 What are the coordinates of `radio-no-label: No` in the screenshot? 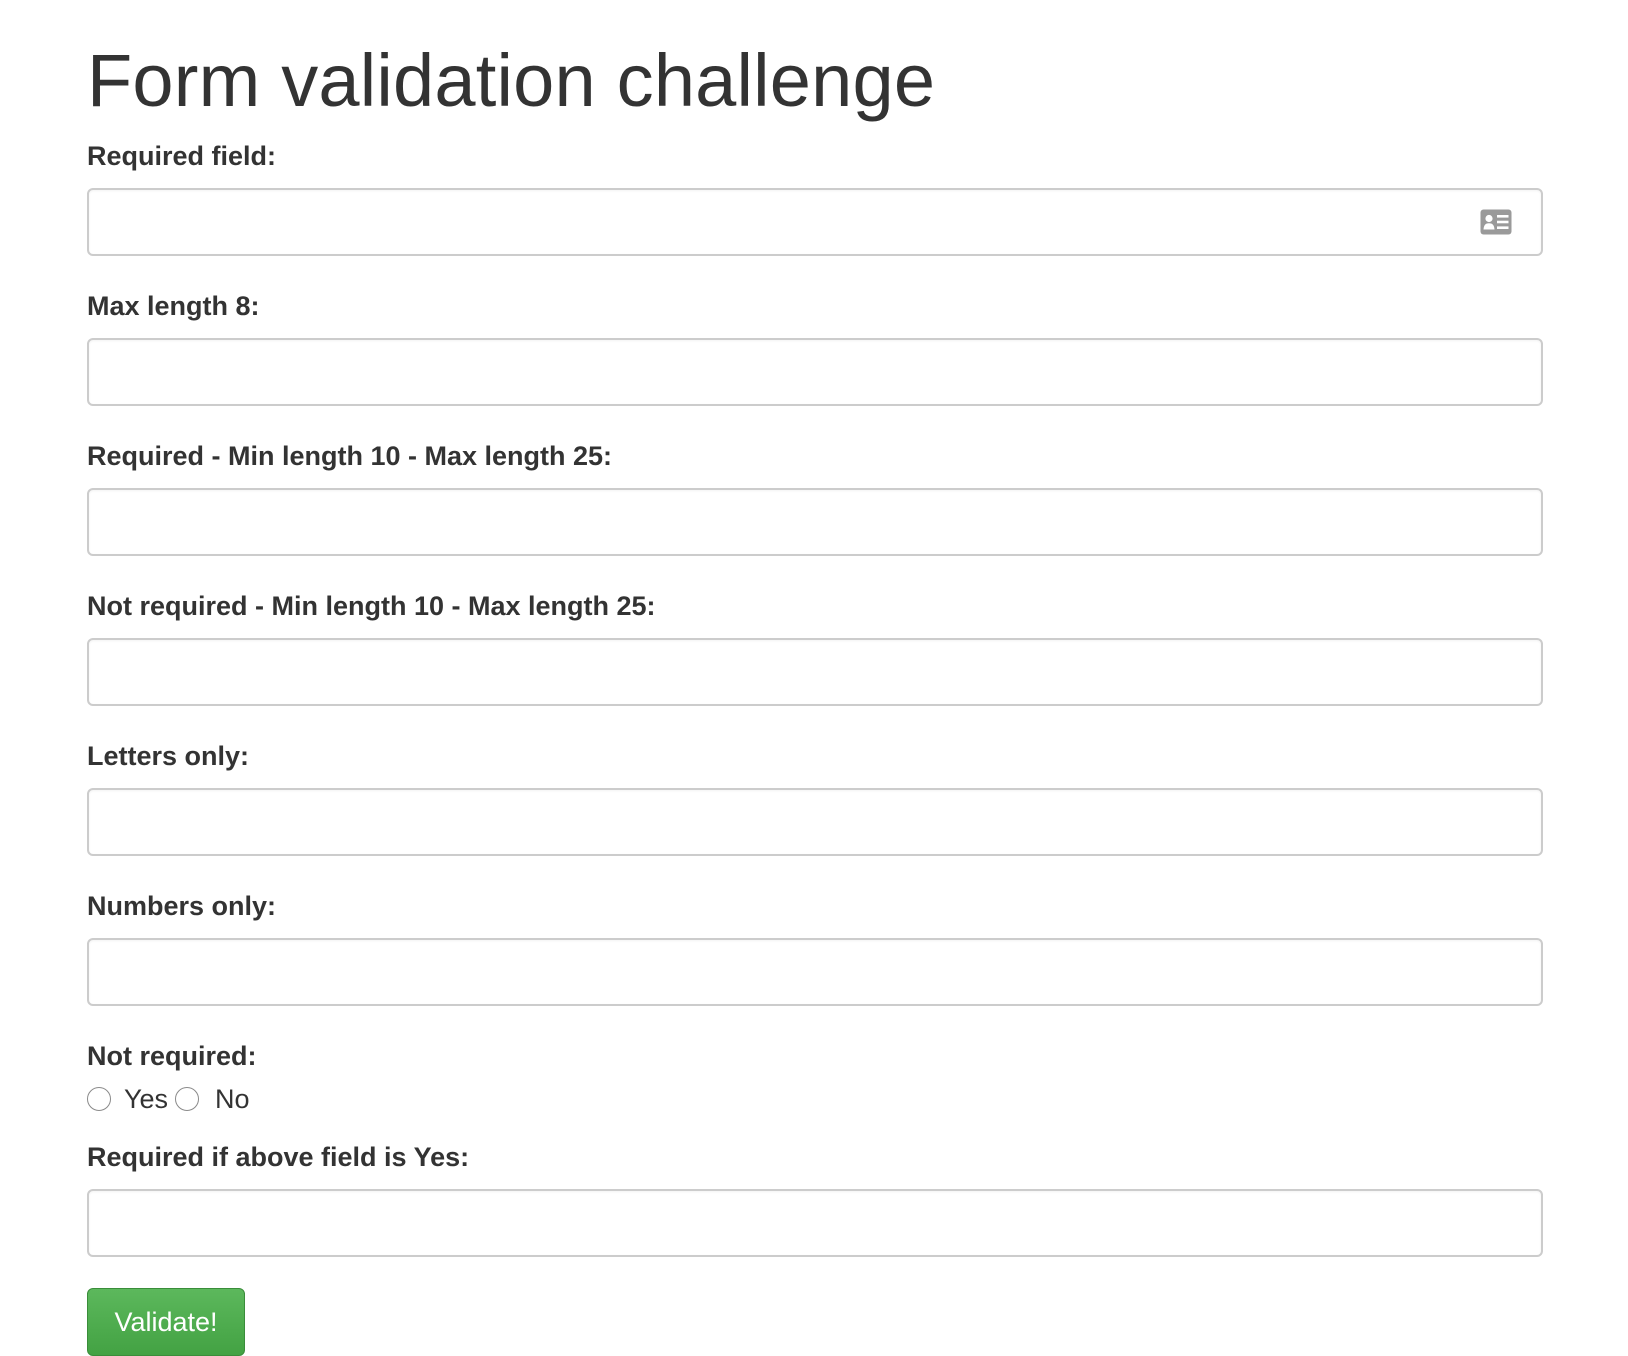 It's located at (232, 1098).